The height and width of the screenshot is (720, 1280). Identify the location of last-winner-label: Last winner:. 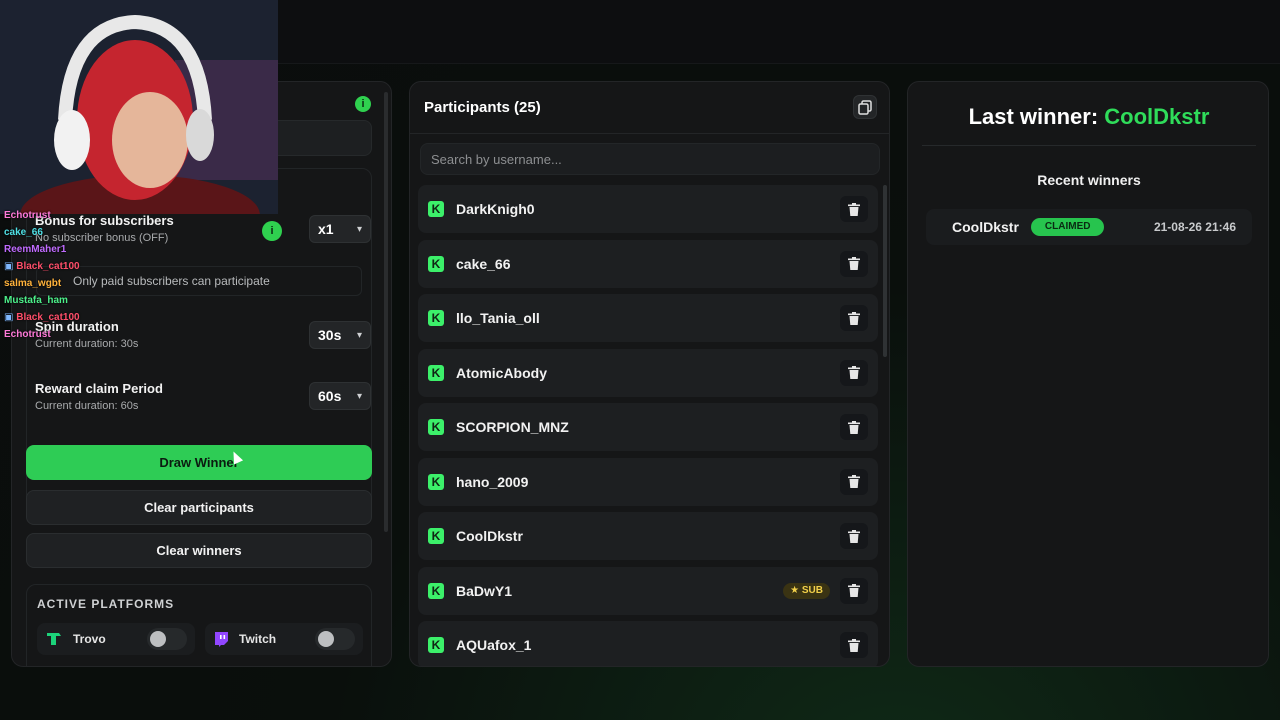
(1033, 116).